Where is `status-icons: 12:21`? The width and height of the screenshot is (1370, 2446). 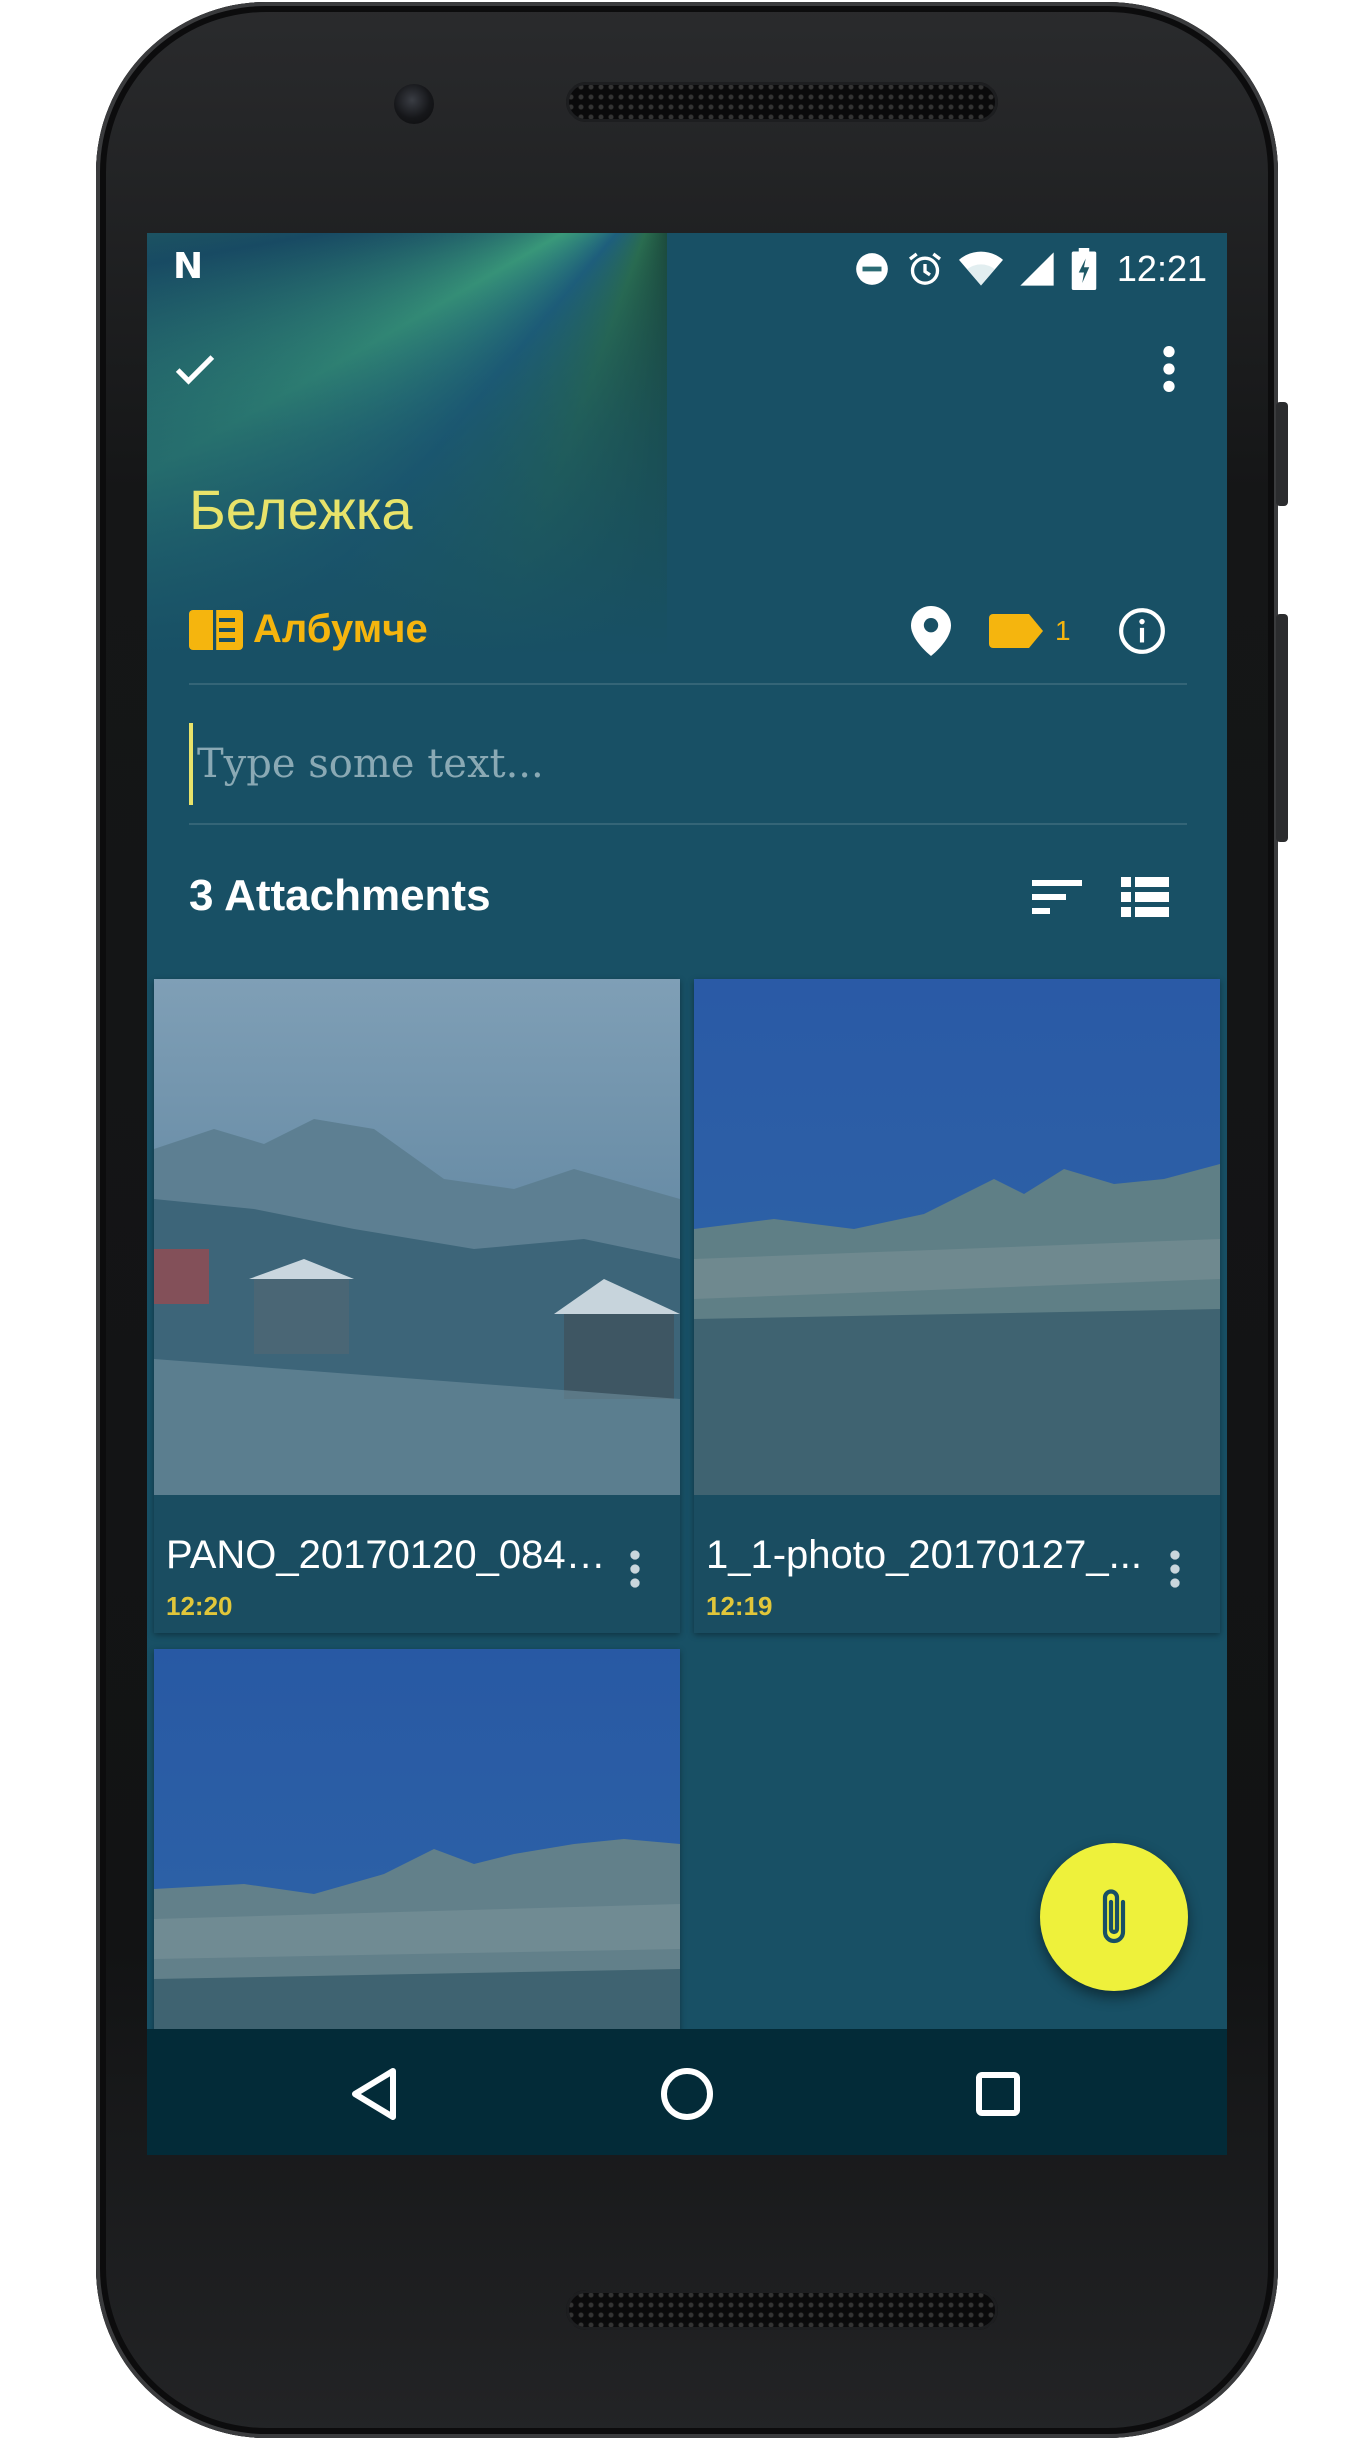 status-icons: 12:21 is located at coordinates (1030, 269).